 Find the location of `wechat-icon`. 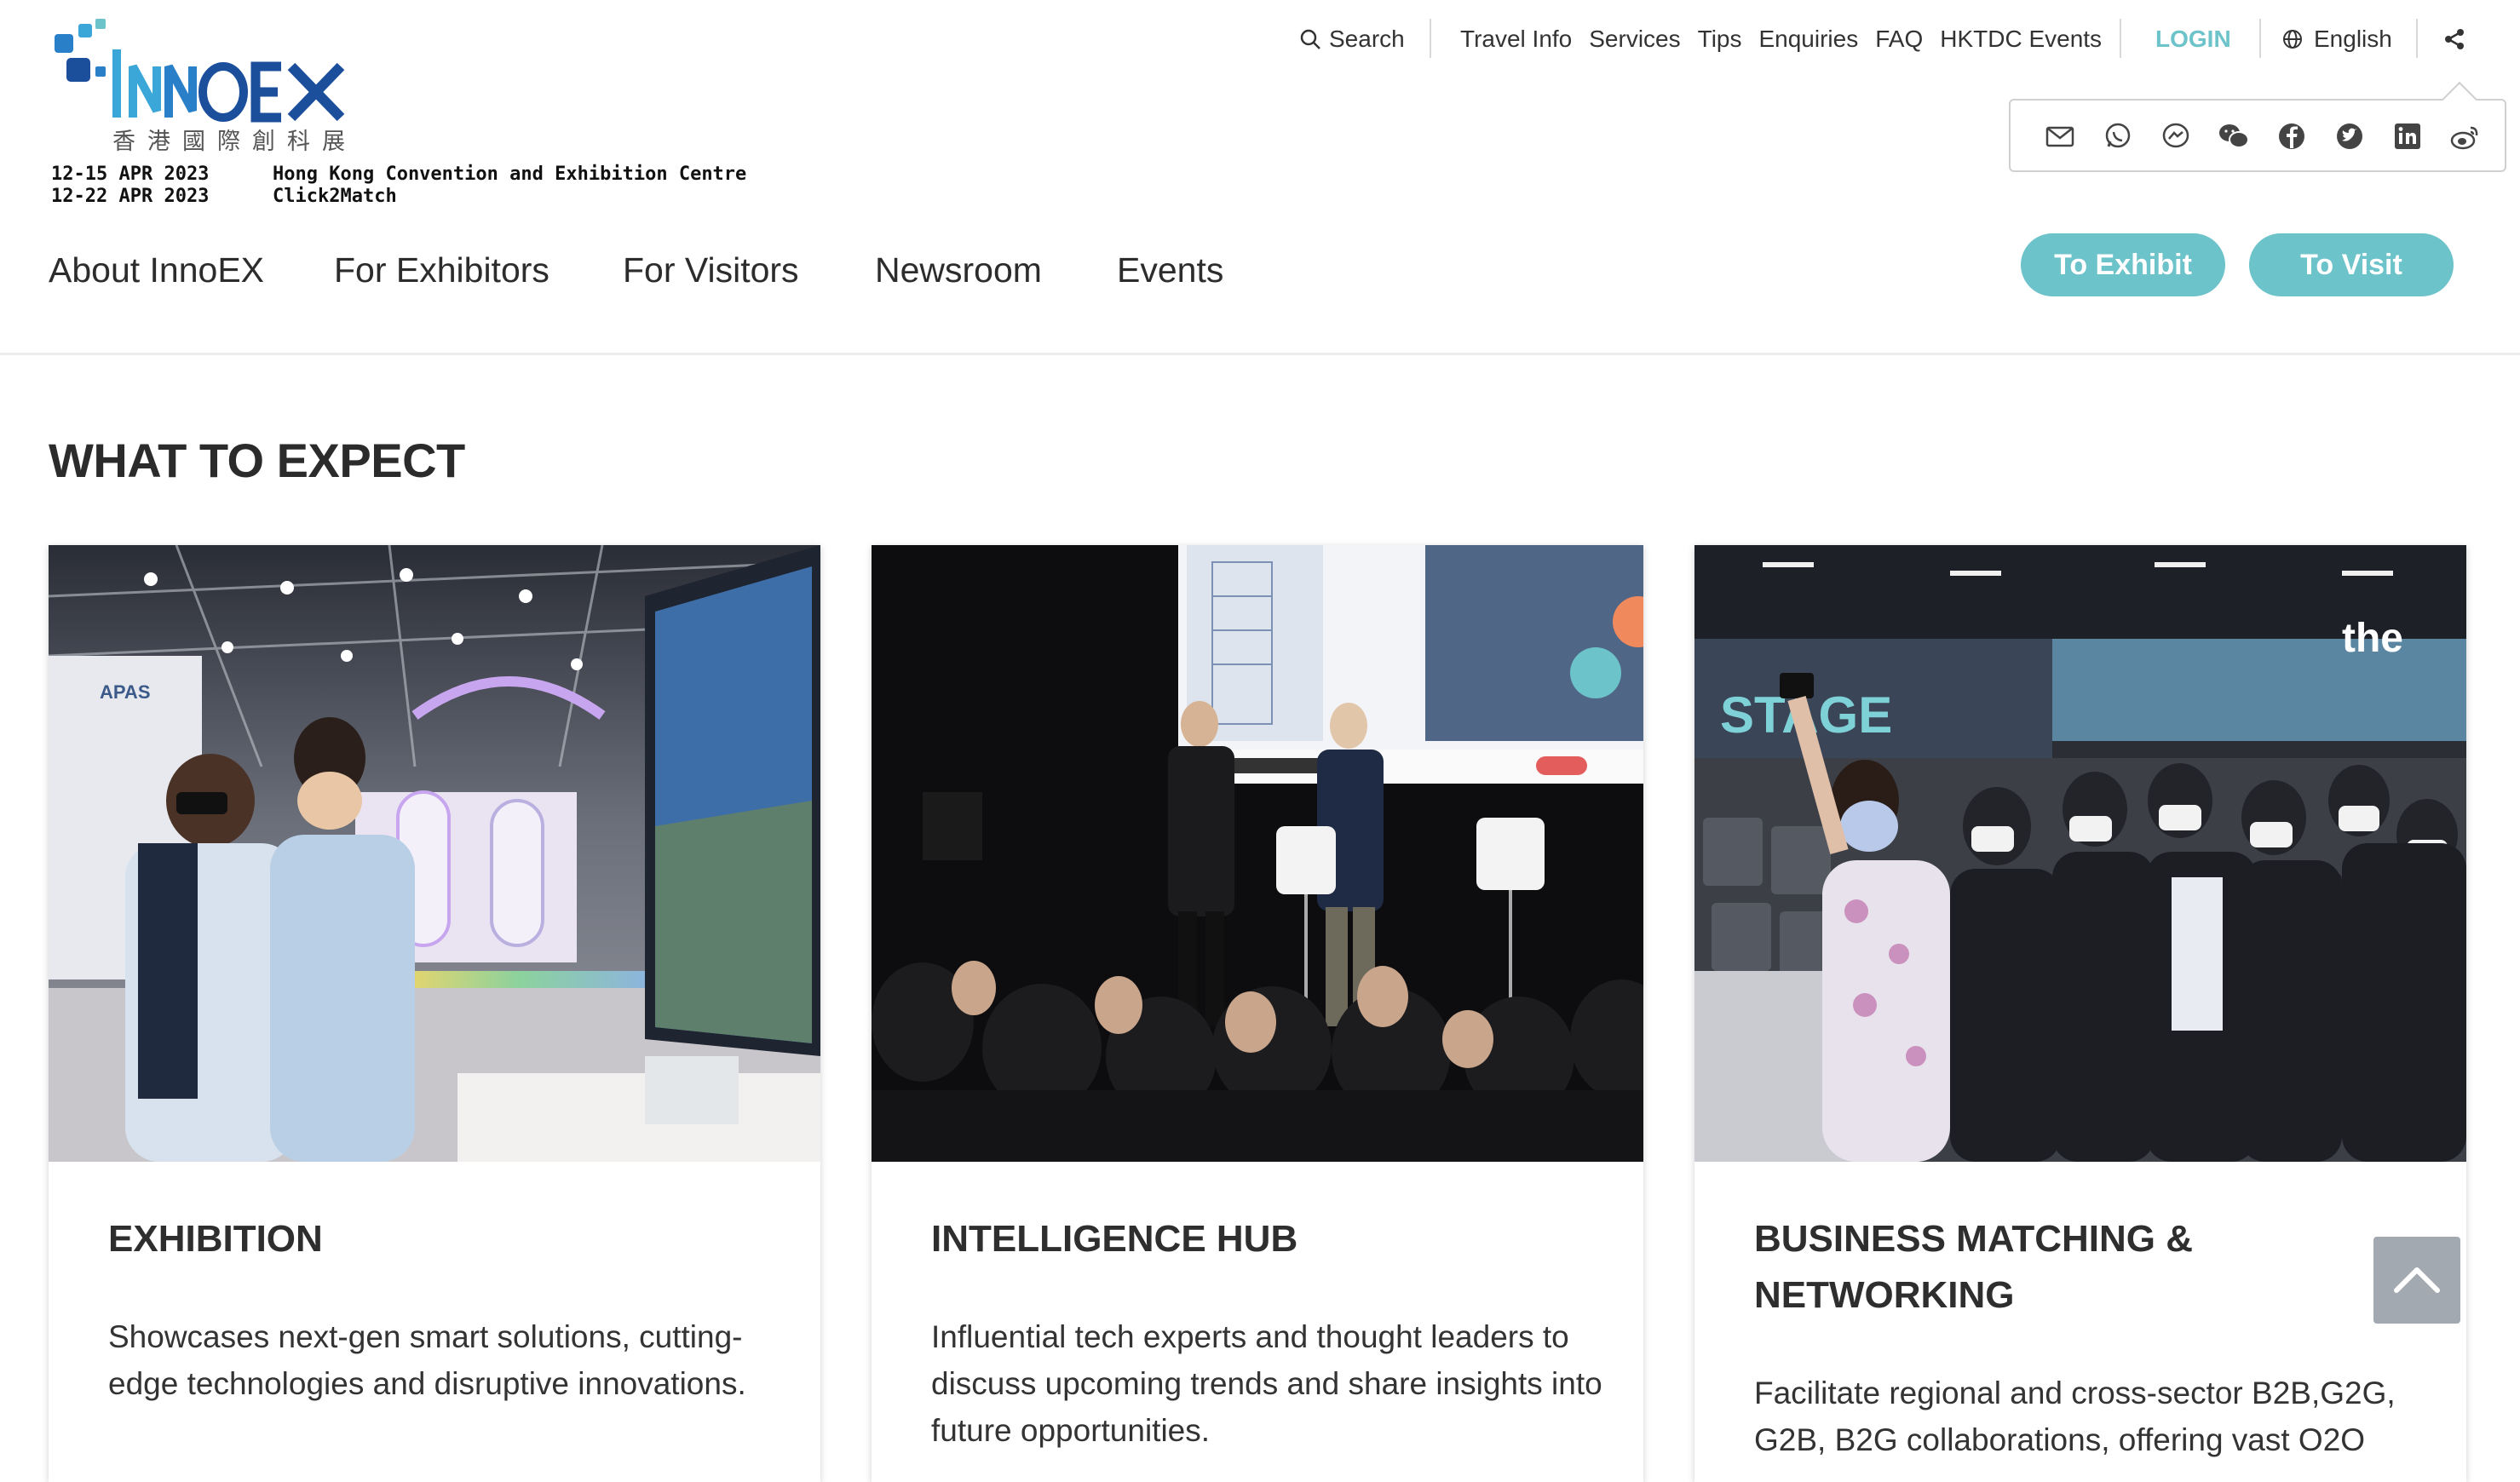

wechat-icon is located at coordinates (2234, 136).